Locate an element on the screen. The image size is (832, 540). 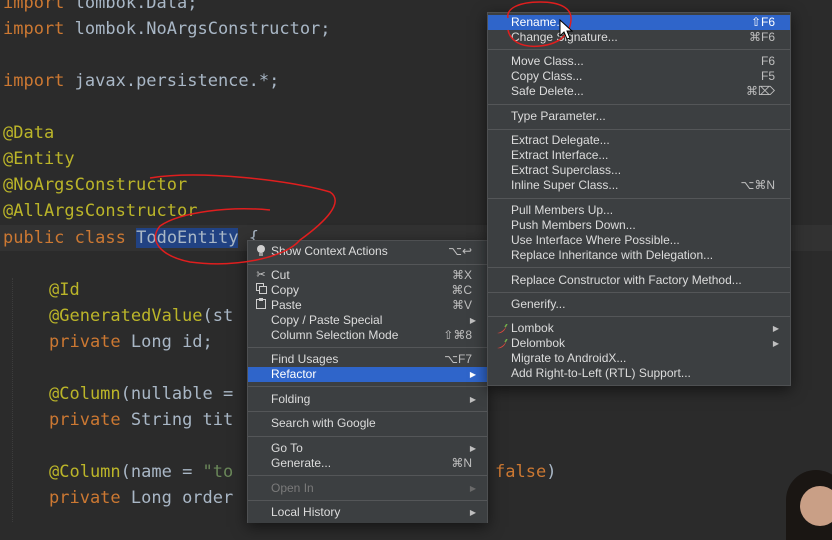
indent-guide is located at coordinates (12, 400).